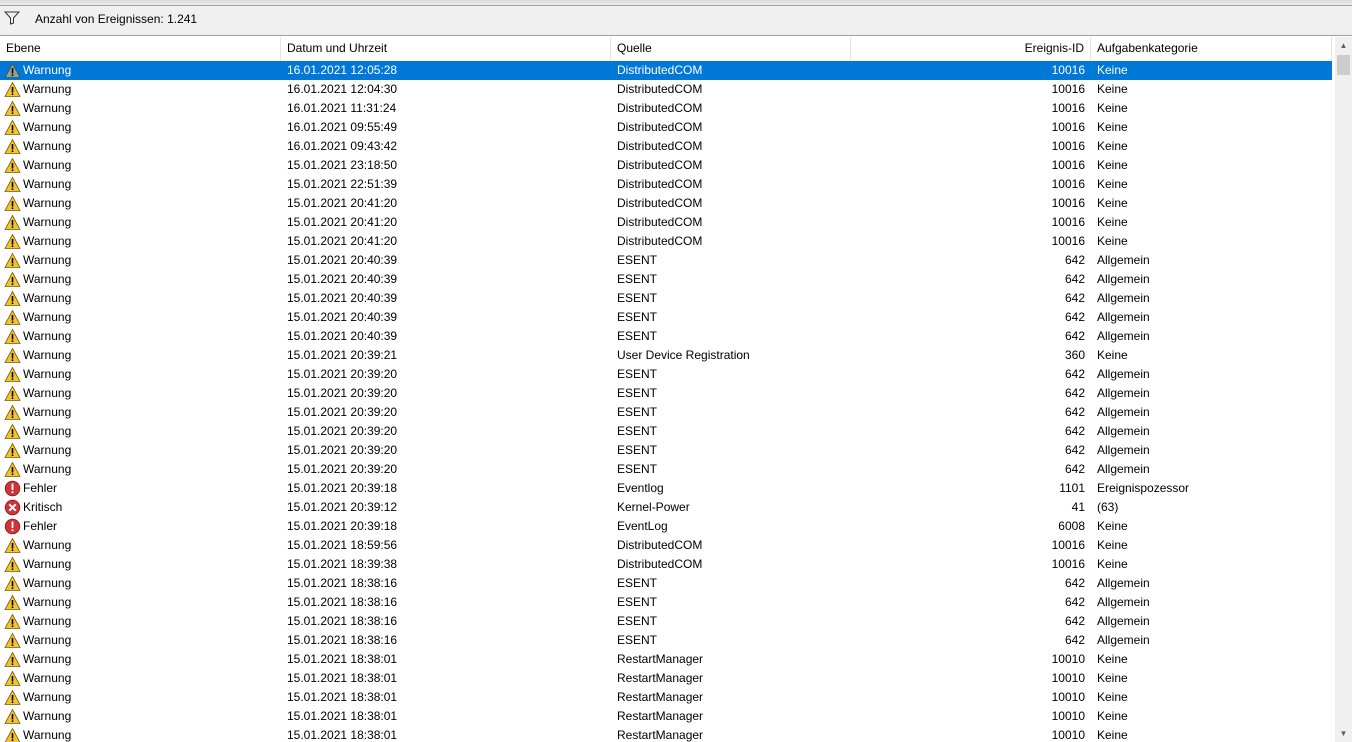  What do you see at coordinates (1068, 678) in the screenshot?
I see `event-id-cell: 10010` at bounding box center [1068, 678].